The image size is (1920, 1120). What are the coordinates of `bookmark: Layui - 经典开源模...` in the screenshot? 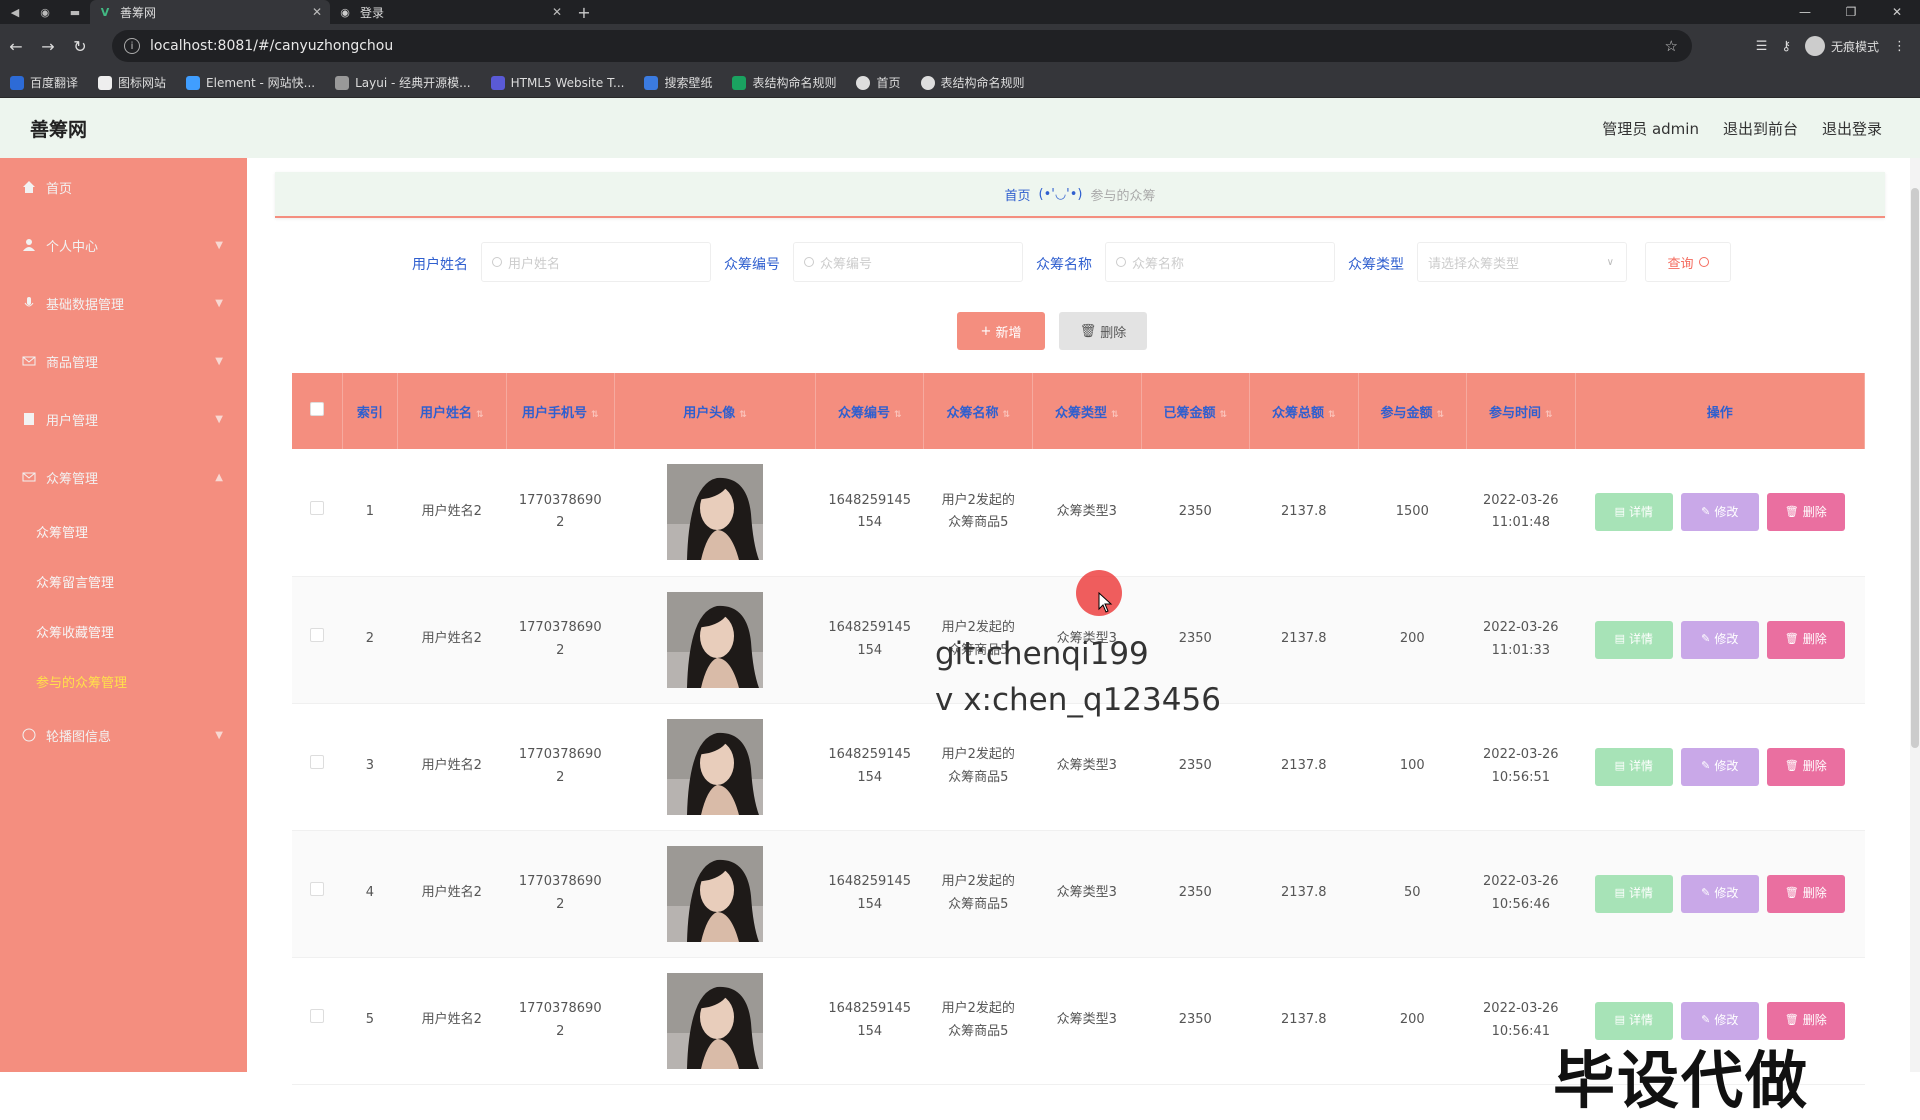 It's located at (403, 82).